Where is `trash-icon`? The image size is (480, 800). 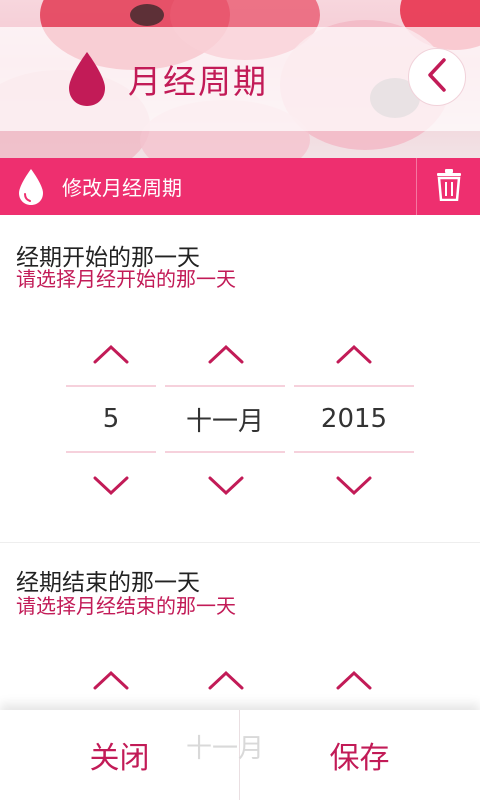
trash-icon is located at coordinates (449, 186).